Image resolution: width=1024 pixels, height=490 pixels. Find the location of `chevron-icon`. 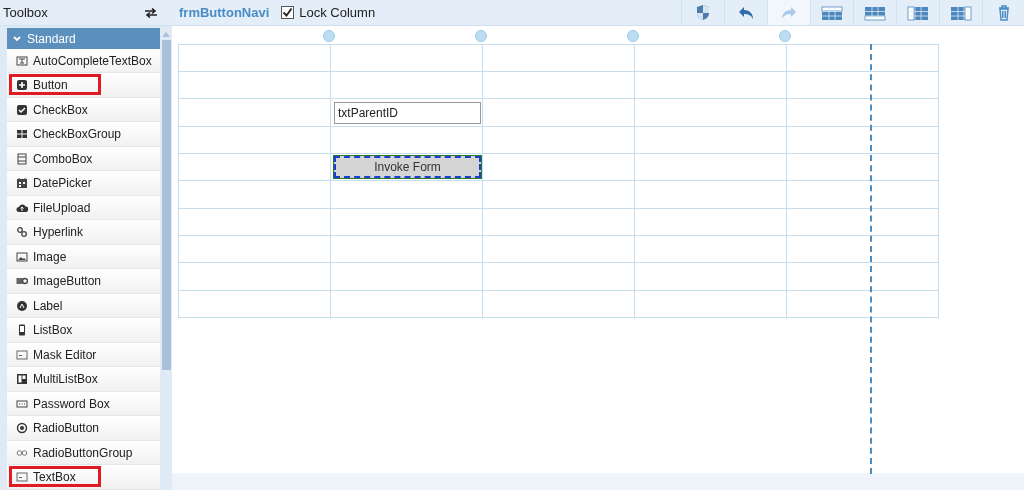

chevron-icon is located at coordinates (17, 38).